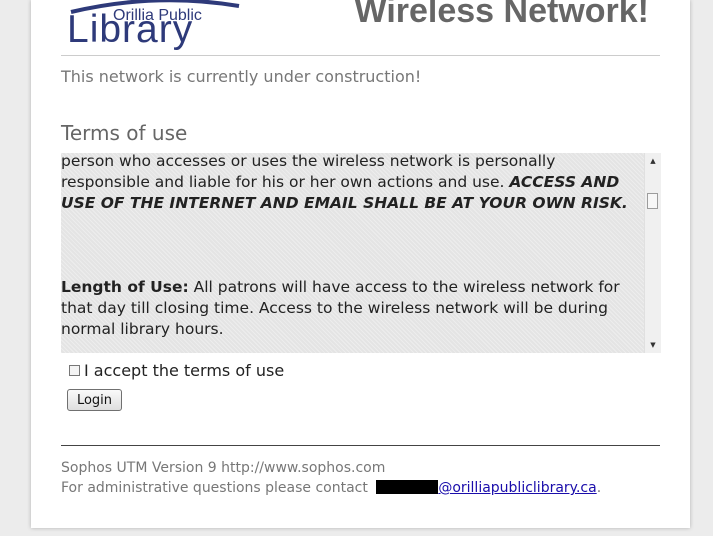  Describe the element at coordinates (599, 488) in the screenshot. I see `contact-suffix: .` at that location.